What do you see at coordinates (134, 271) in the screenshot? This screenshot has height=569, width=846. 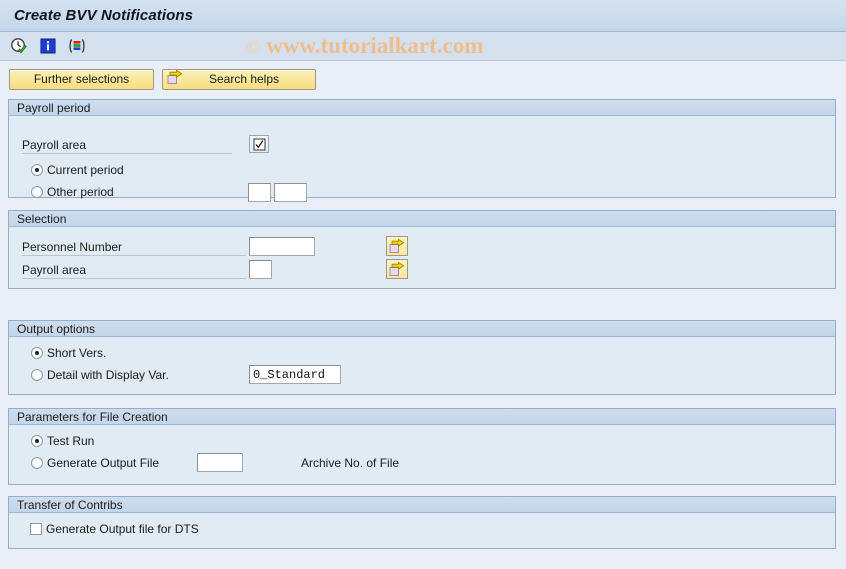 I see `selection-payroll-area-label: Payroll area` at bounding box center [134, 271].